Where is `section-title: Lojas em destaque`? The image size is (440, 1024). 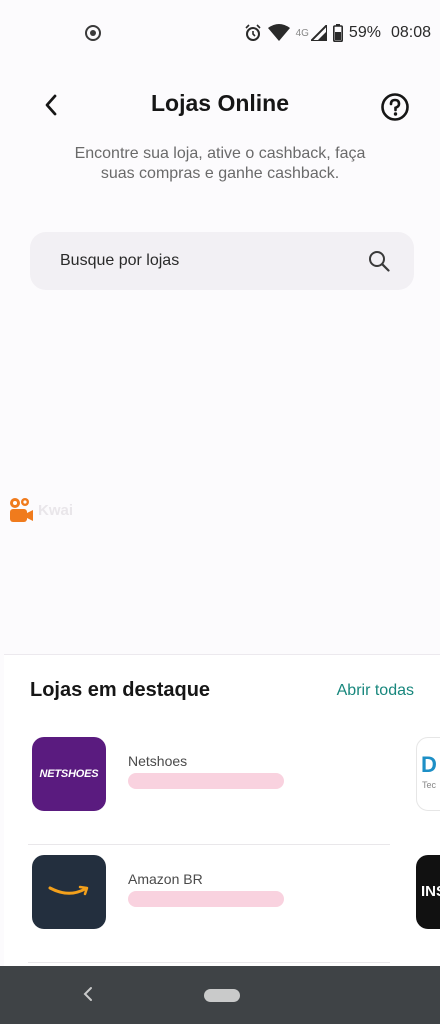 section-title: Lojas em destaque is located at coordinates (120, 690).